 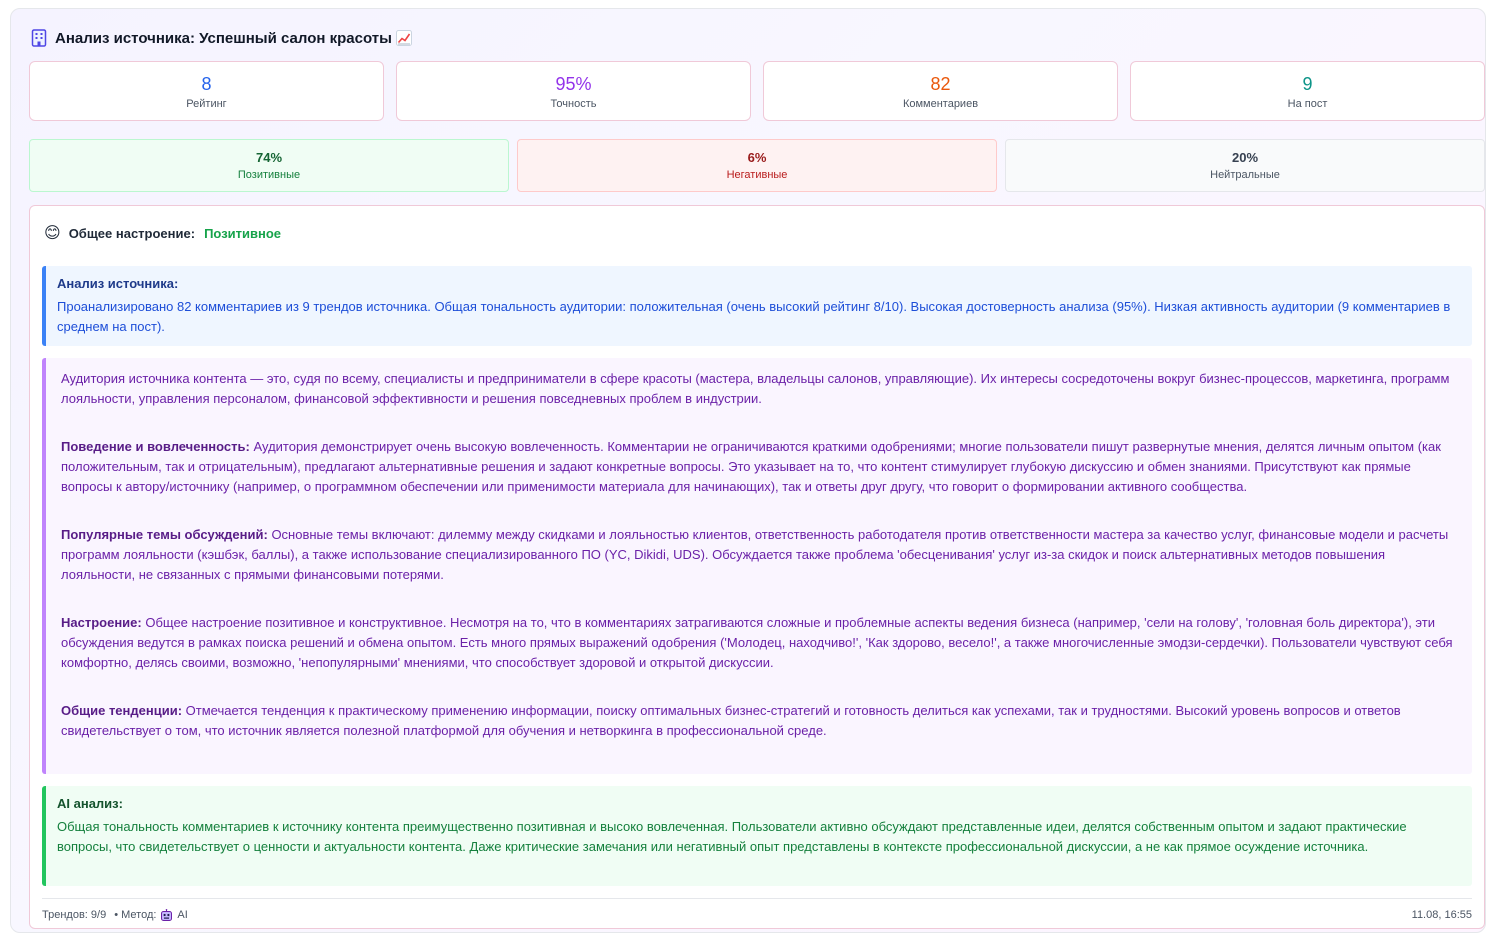 I want to click on sentiment-negative: 6% Негативные, so click(x=757, y=165).